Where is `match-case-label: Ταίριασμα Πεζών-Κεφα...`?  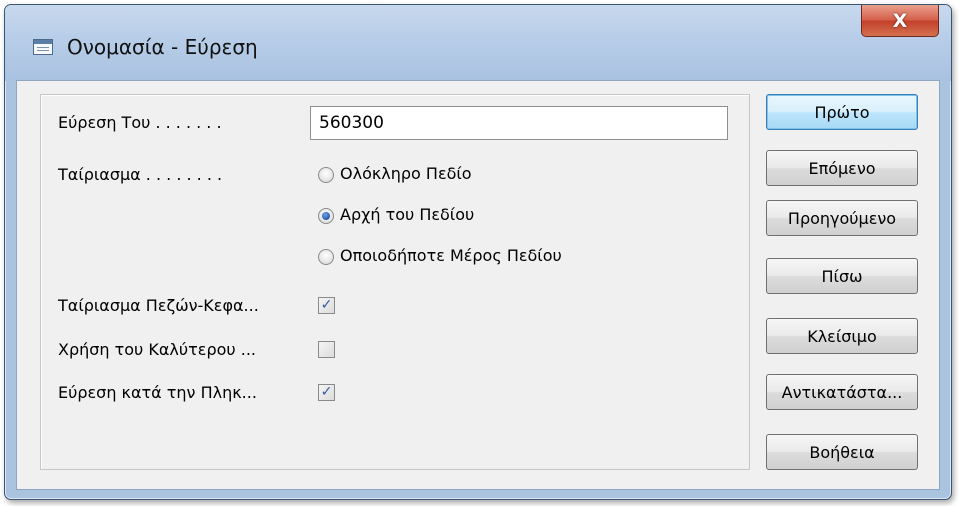 match-case-label: Ταίριασμα Πεζών-Κεφα... is located at coordinates (158, 305).